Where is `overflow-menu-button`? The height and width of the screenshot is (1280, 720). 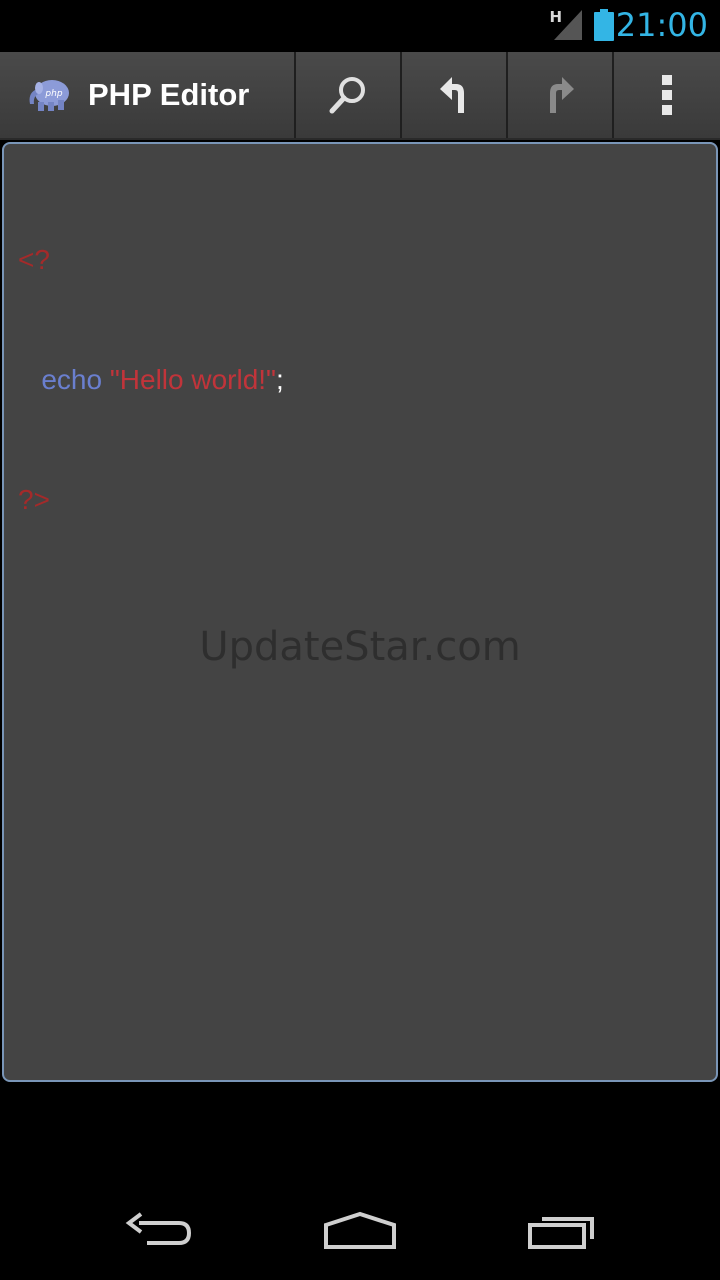 overflow-menu-button is located at coordinates (667, 95).